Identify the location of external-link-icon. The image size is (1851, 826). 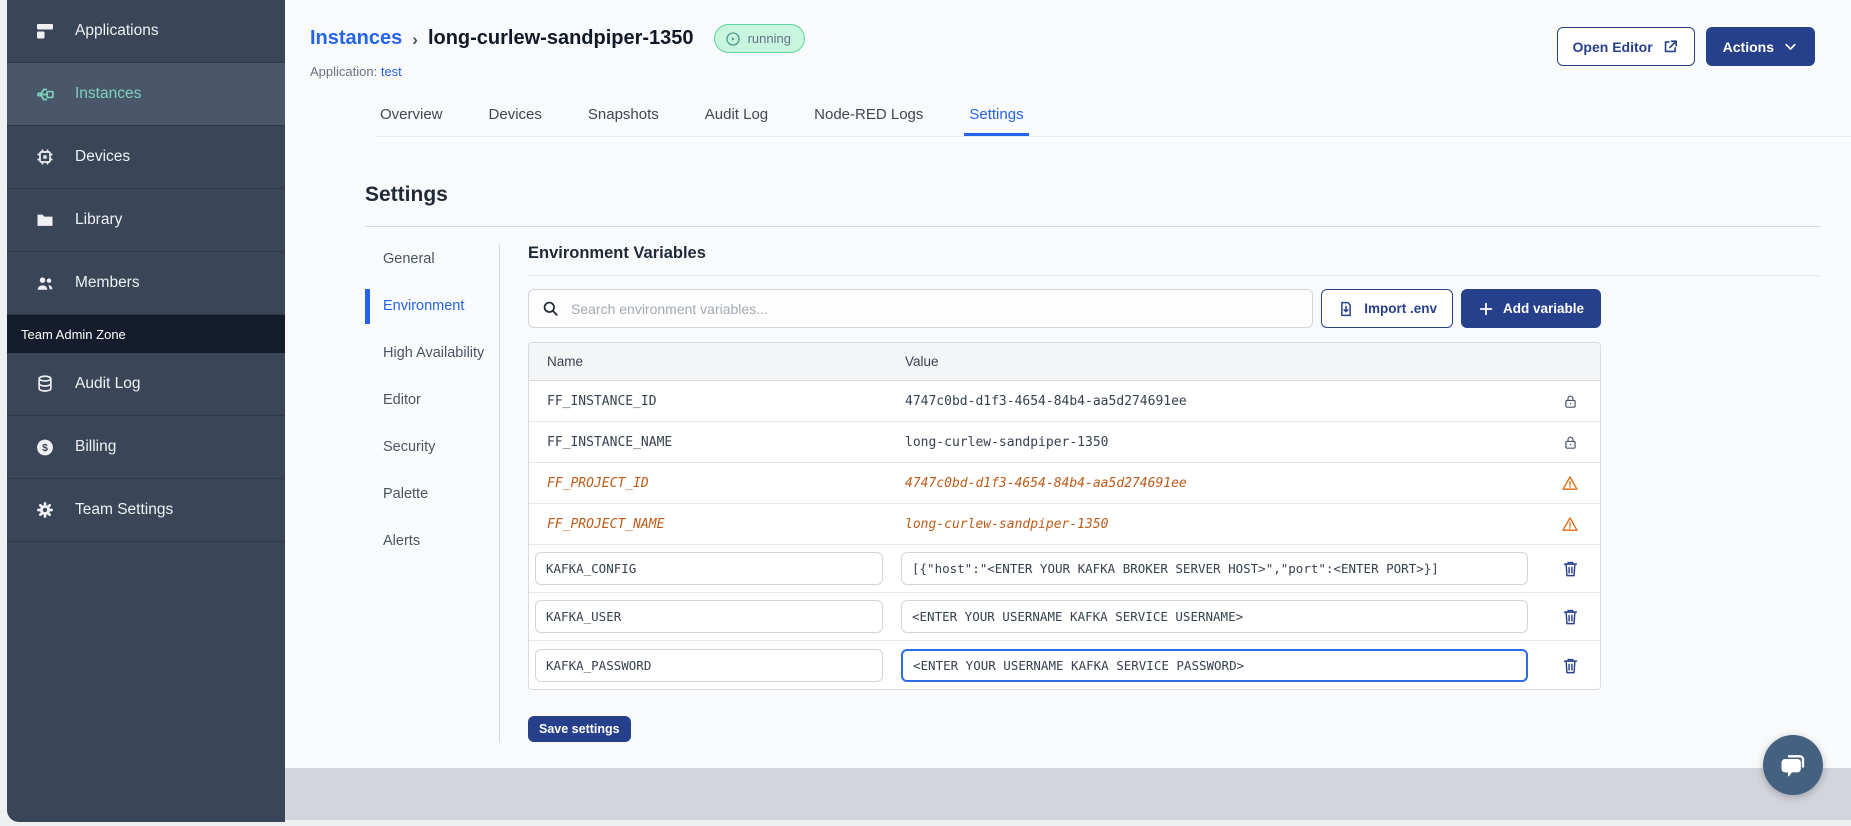
(1670, 46).